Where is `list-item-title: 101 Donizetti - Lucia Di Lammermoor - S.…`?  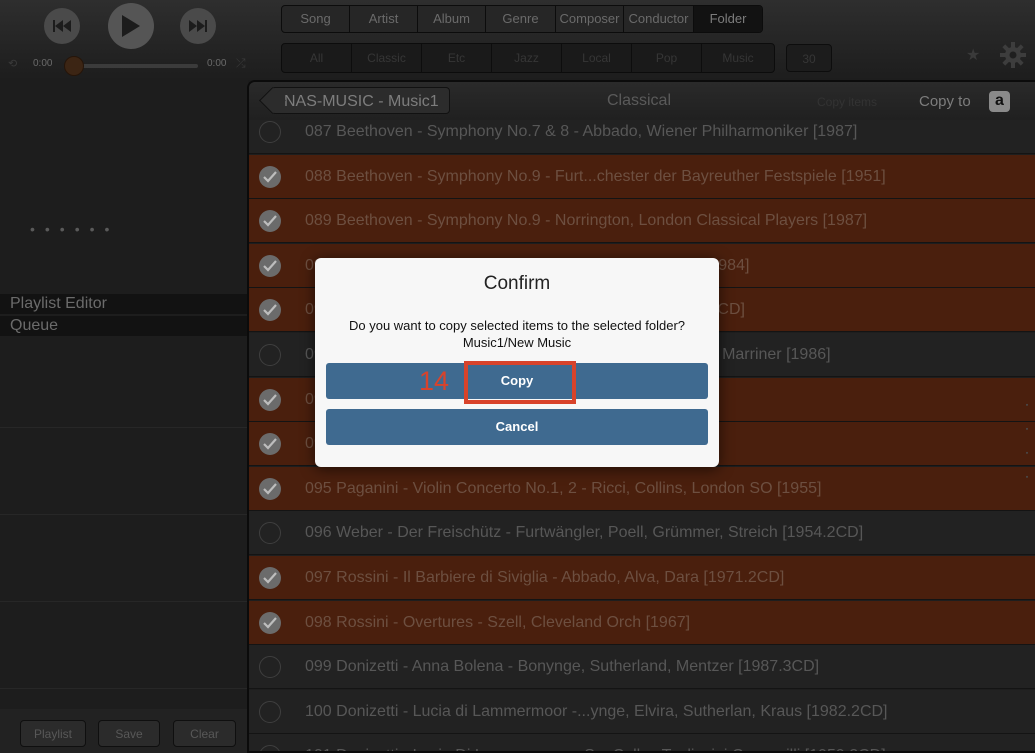 list-item-title: 101 Donizetti - Lucia Di Lammermoor - S.… is located at coordinates (595, 742).